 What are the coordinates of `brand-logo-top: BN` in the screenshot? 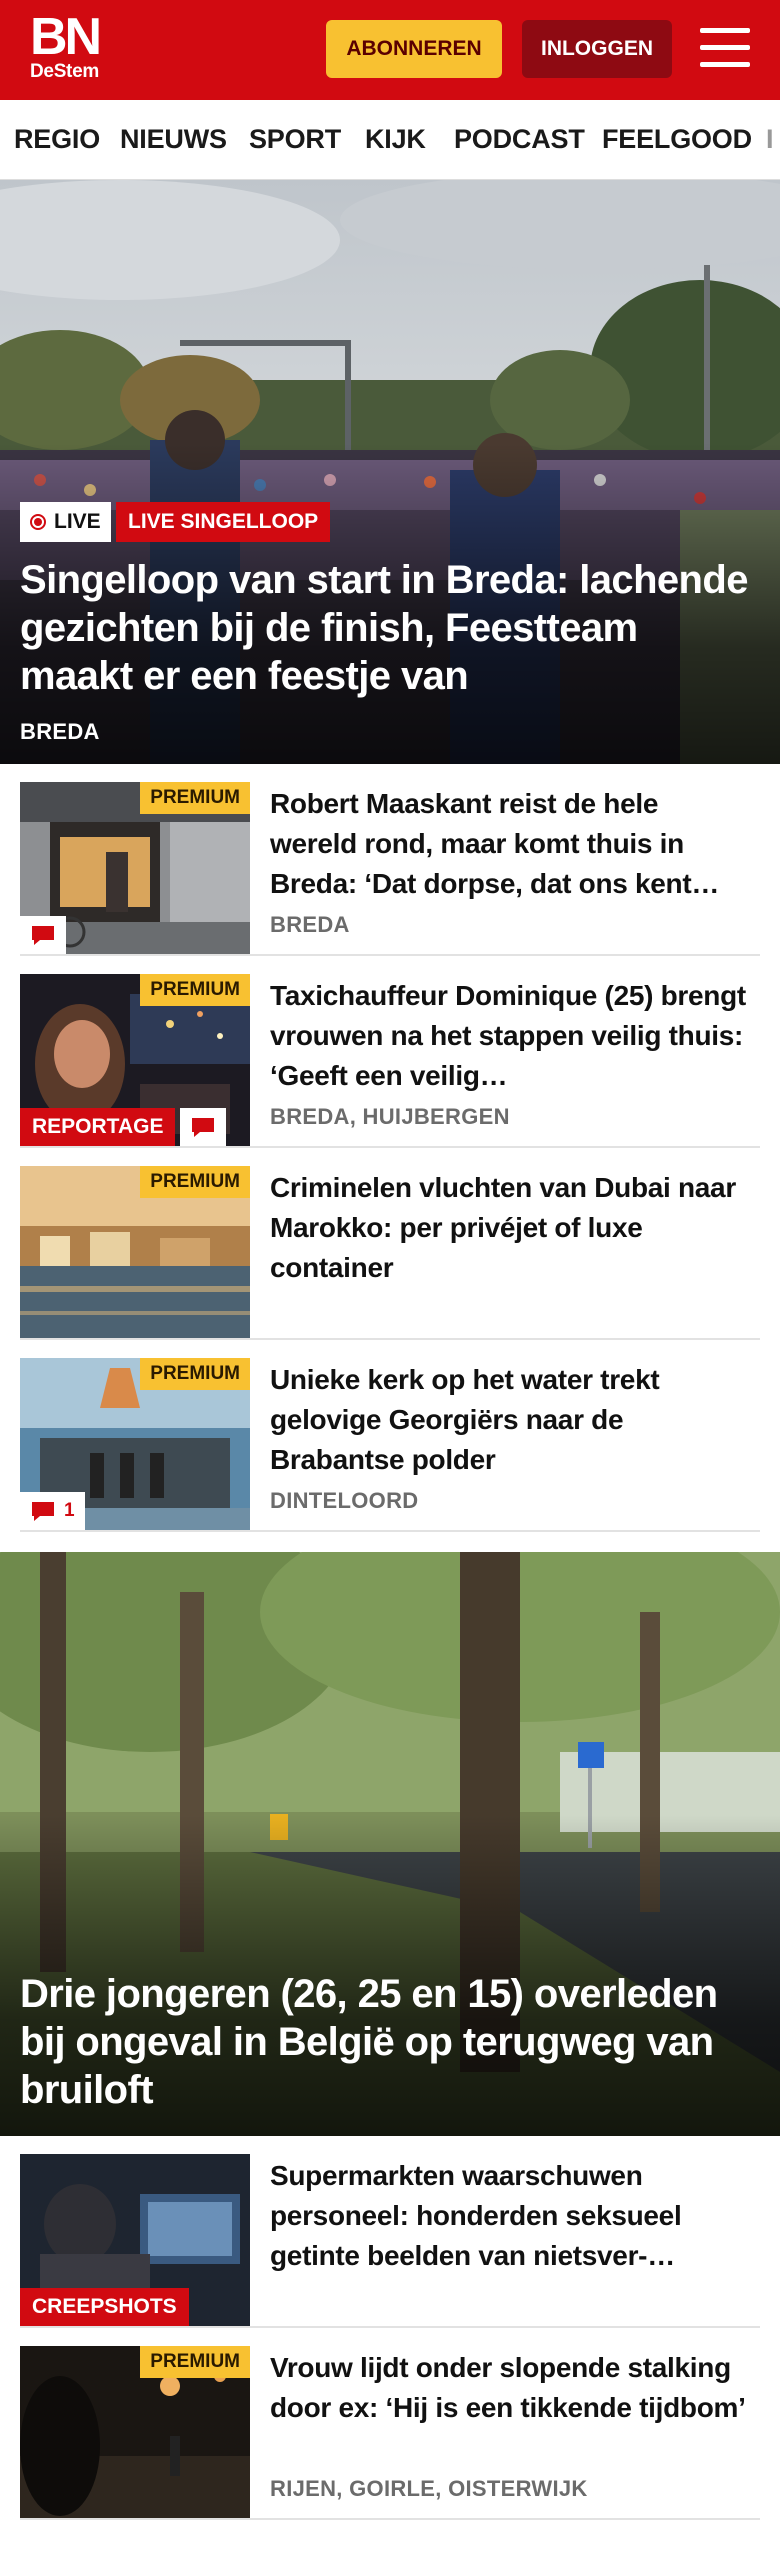 It's located at (66, 37).